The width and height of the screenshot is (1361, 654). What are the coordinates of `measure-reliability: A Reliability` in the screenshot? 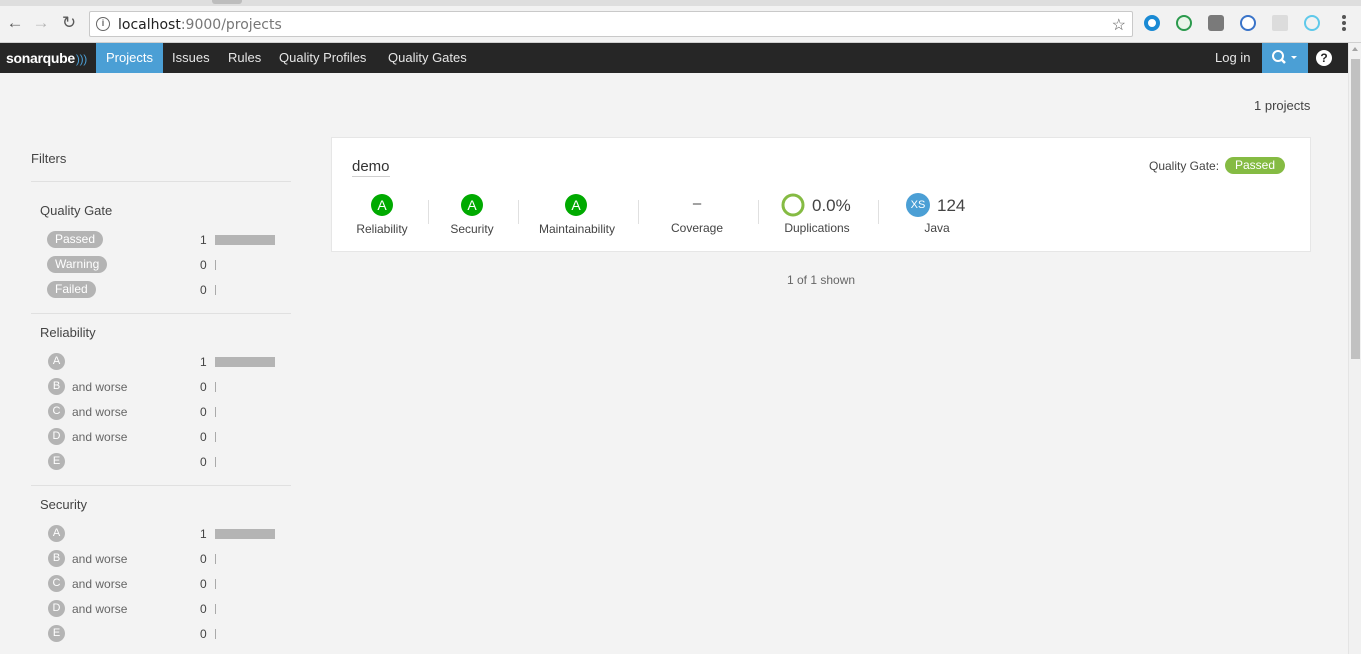 It's located at (382, 215).